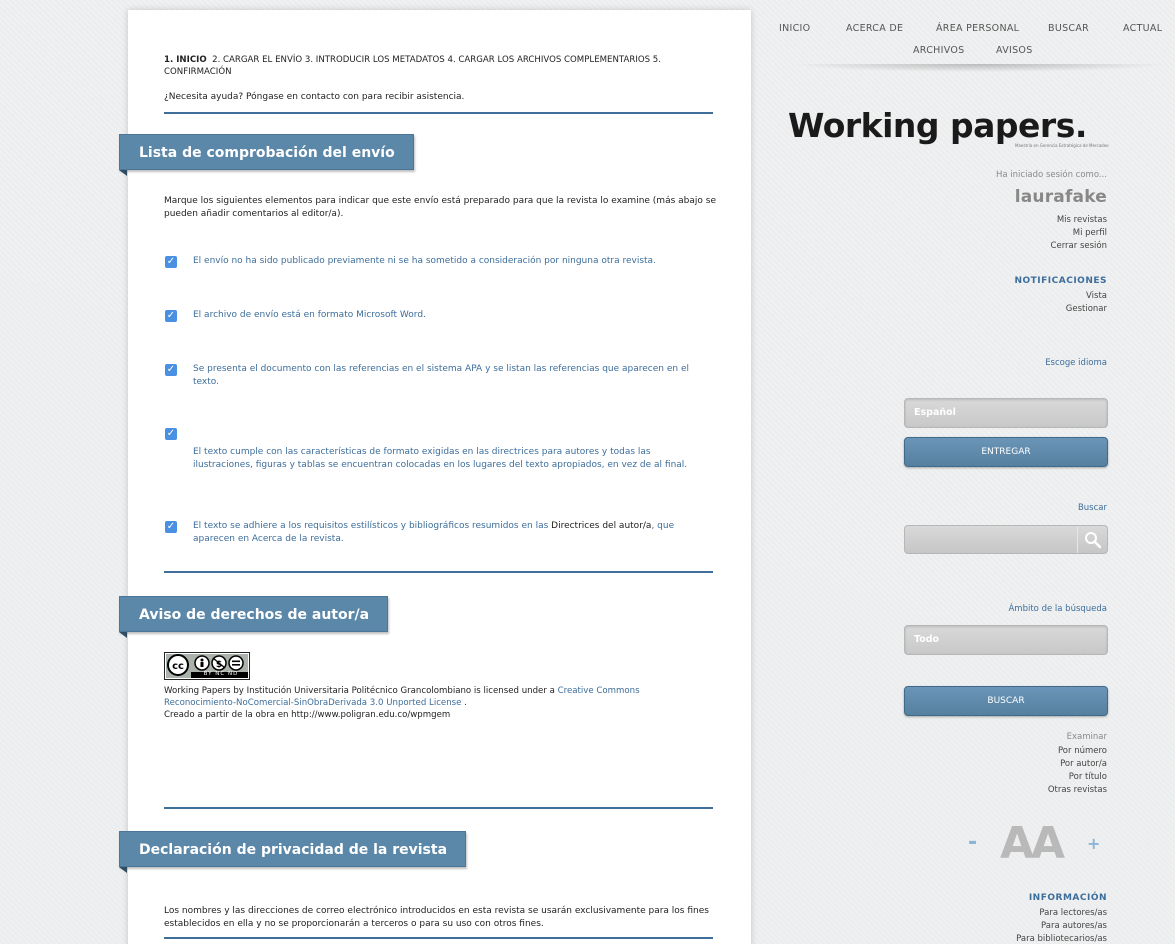 The height and width of the screenshot is (944, 1175). Describe the element at coordinates (1067, 898) in the screenshot. I see `info-title: INFORMACIÓN` at that location.